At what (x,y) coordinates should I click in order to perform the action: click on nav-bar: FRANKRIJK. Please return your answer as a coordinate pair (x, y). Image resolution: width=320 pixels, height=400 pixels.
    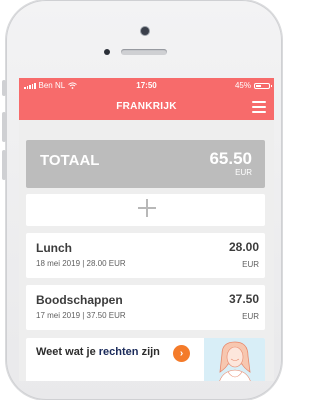
    Looking at the image, I should click on (146, 107).